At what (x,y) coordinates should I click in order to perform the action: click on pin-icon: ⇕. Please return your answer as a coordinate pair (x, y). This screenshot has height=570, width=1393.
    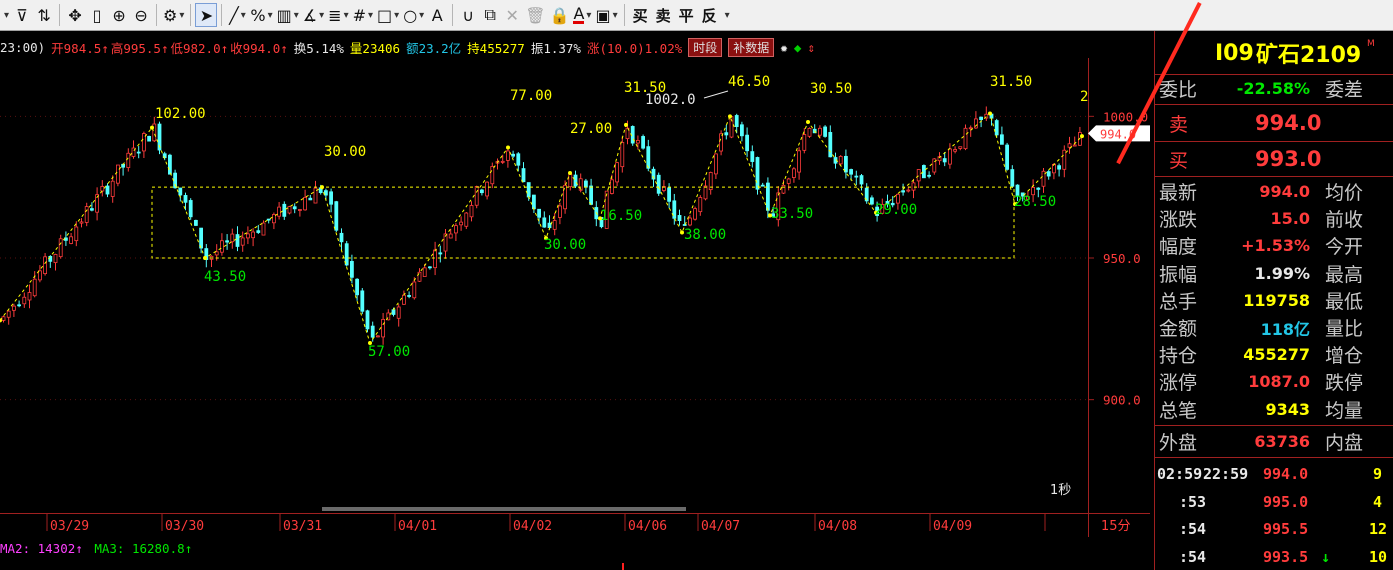
    Looking at the image, I should click on (811, 47).